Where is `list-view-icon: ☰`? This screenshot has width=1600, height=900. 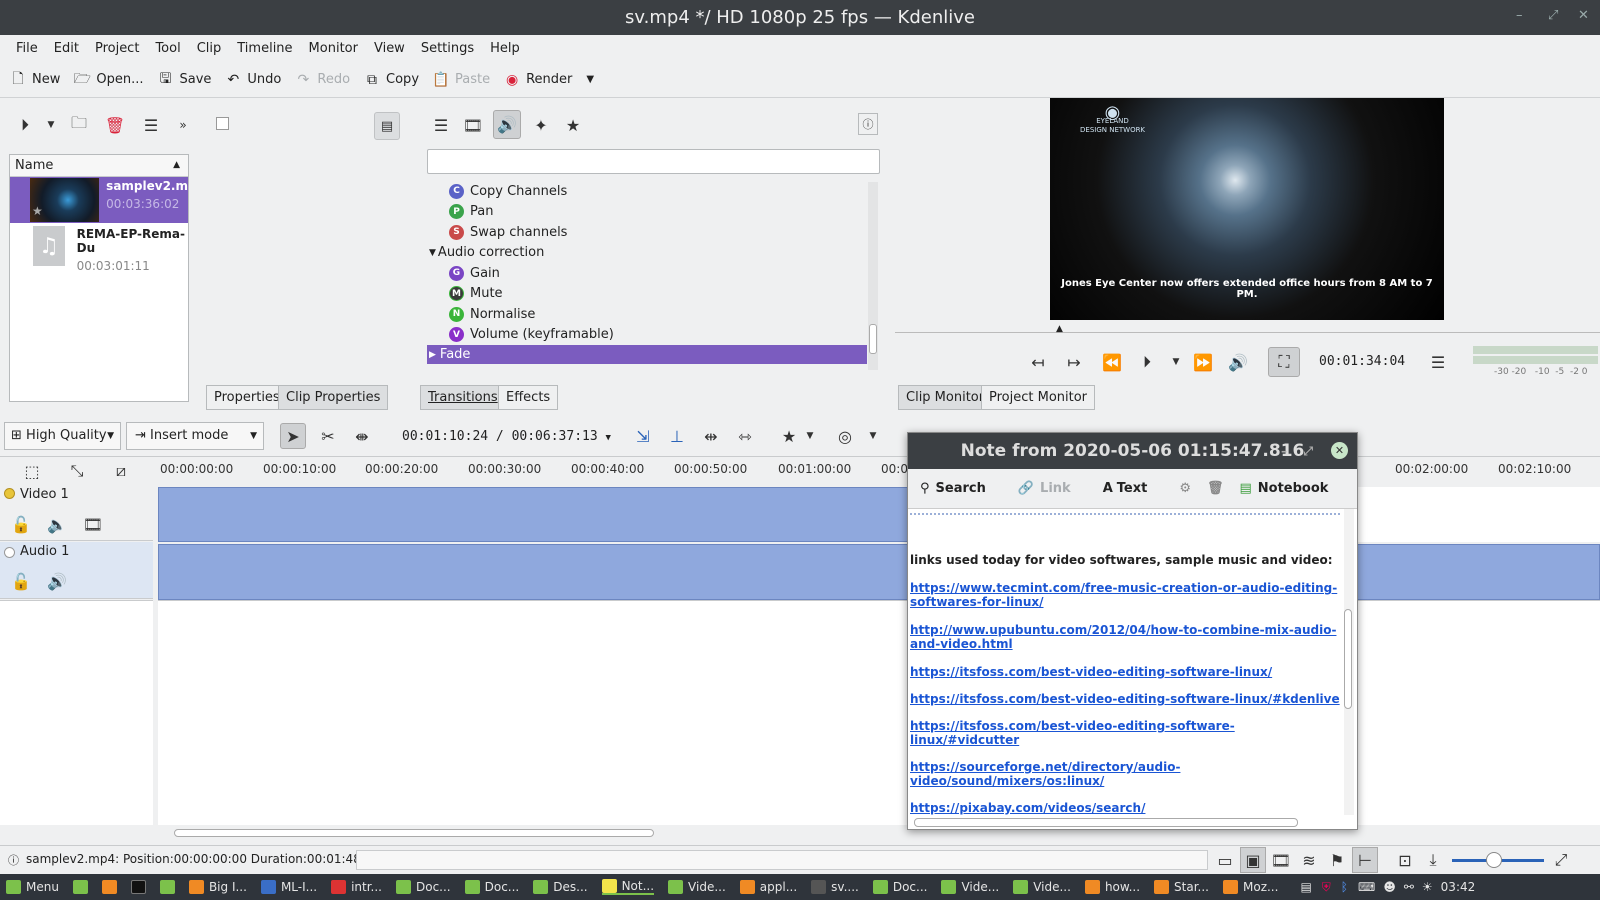
list-view-icon: ☰ is located at coordinates (441, 125).